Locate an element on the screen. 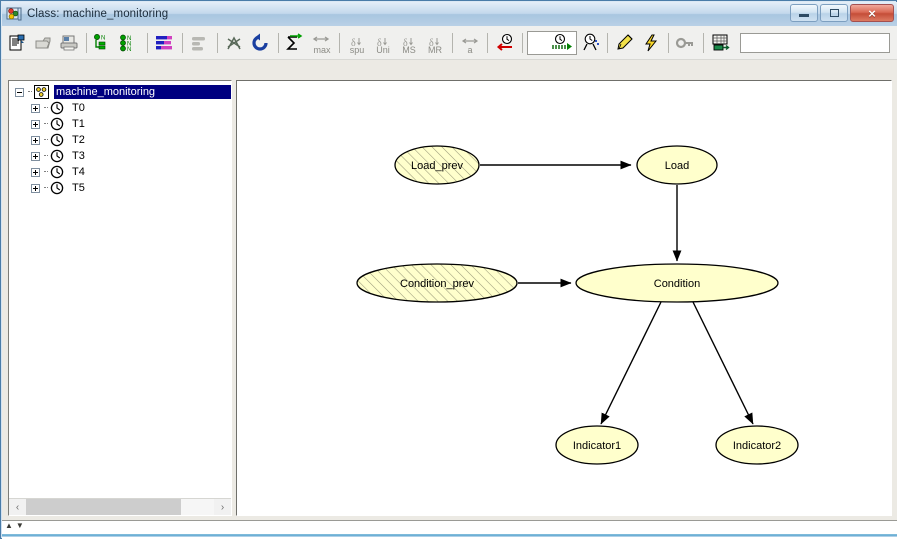  node-indicator1: Indicator1 is located at coordinates (597, 445).